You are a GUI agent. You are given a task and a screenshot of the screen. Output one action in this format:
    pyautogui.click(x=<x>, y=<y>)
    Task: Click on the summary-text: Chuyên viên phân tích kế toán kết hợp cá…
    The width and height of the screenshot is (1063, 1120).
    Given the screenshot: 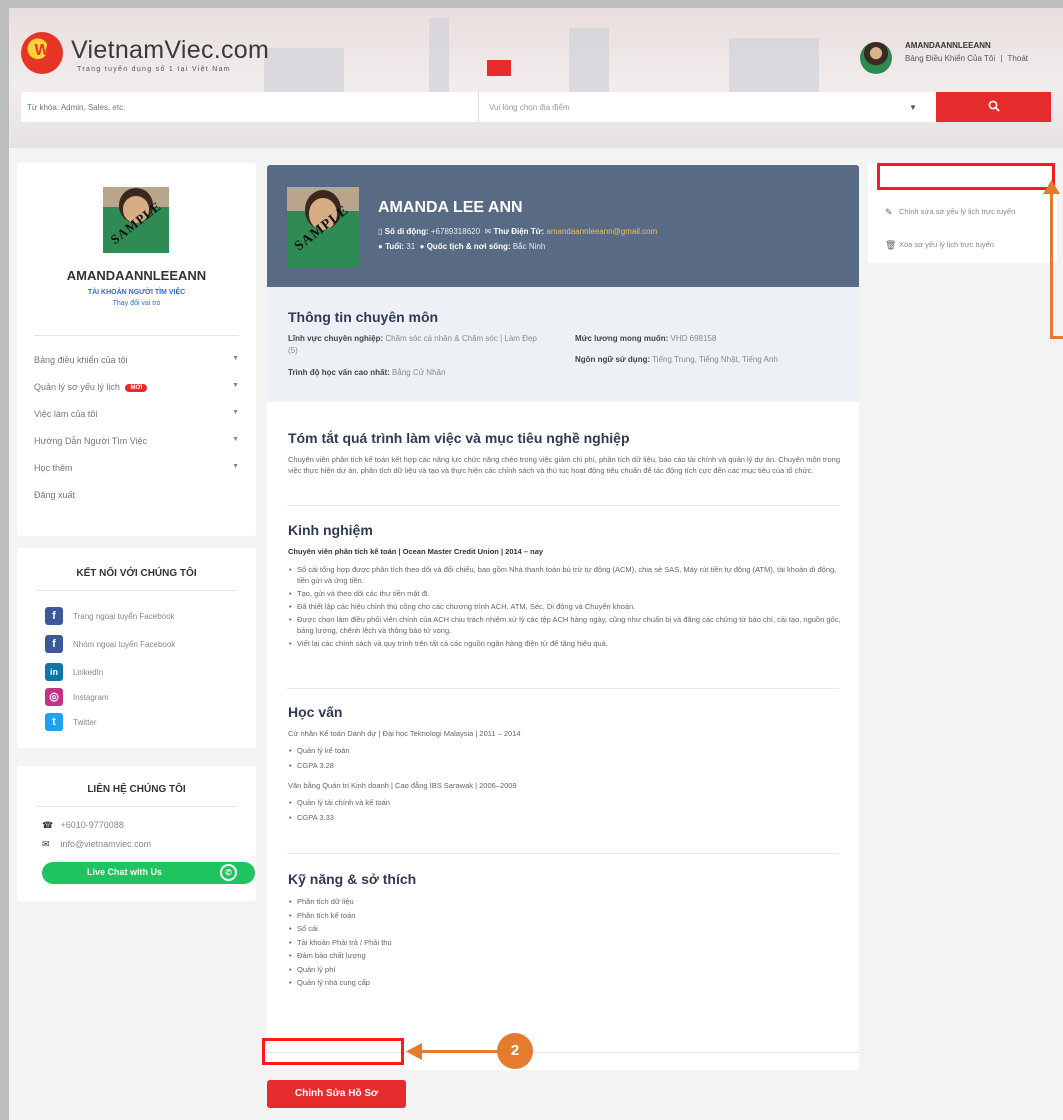 What is the action you would take?
    pyautogui.click(x=564, y=465)
    